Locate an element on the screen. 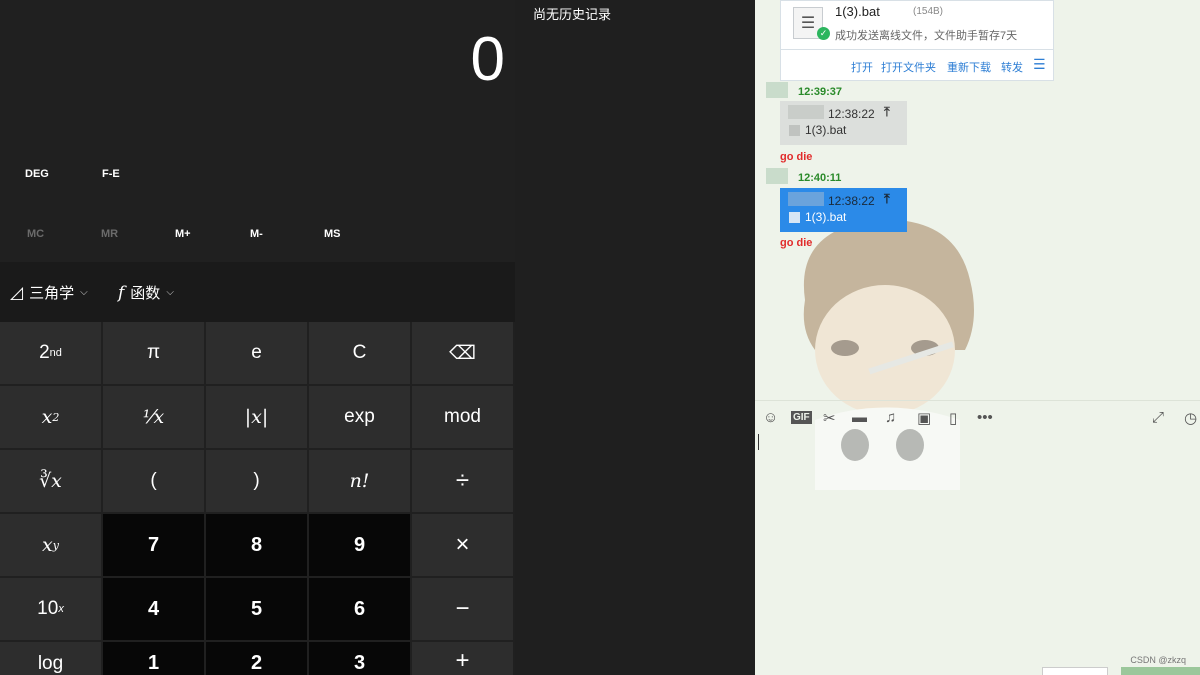 The height and width of the screenshot is (675, 1200). watermark-text: CSDN @zkzq is located at coordinates (1158, 660).